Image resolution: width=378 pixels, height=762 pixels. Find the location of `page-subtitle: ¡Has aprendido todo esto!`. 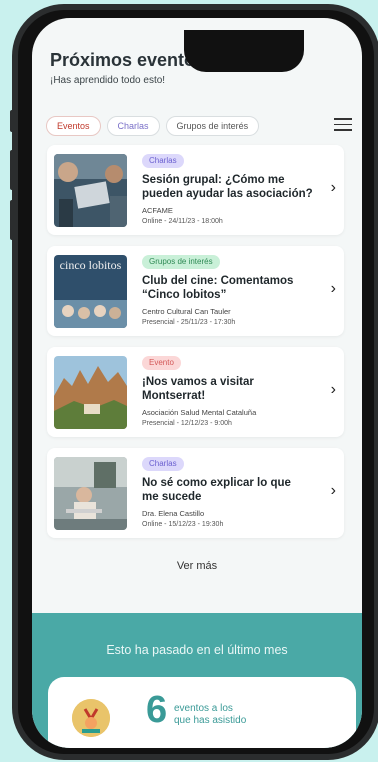

page-subtitle: ¡Has aprendido todo esto! is located at coordinates (108, 80).